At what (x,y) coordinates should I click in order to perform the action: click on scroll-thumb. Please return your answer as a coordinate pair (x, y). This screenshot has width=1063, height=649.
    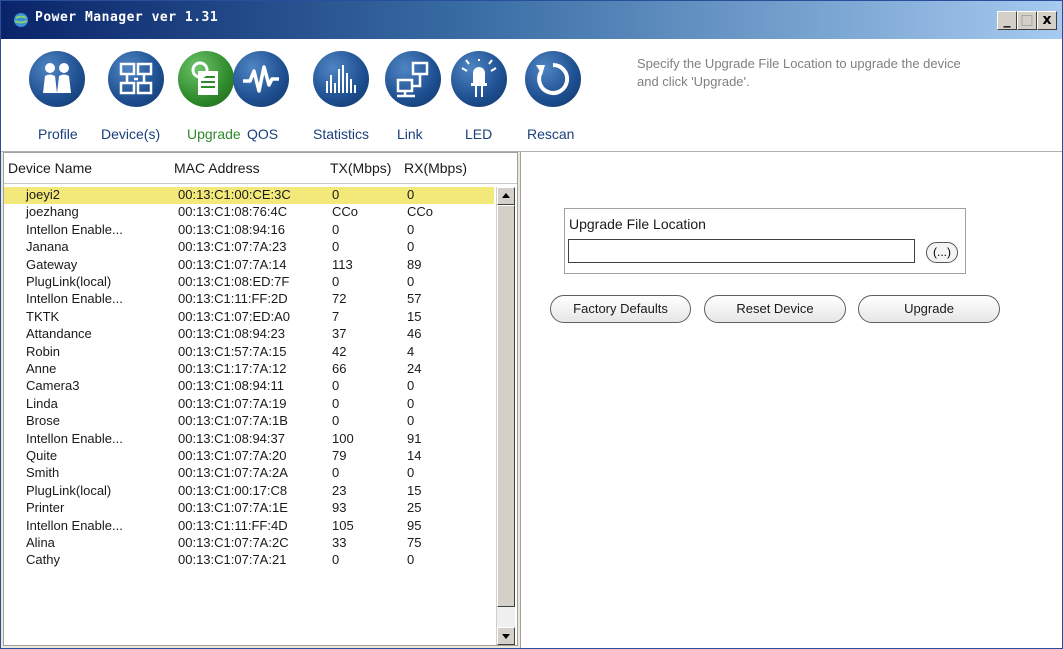
    Looking at the image, I should click on (506, 406).